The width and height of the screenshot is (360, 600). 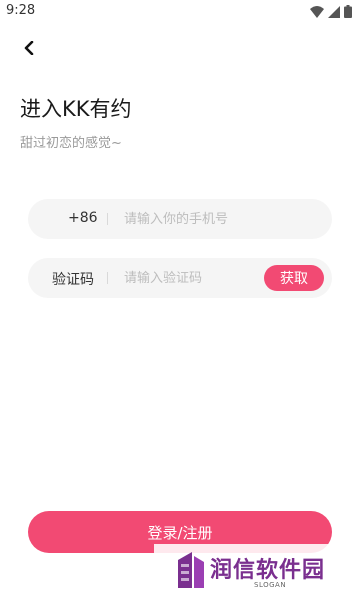 I want to click on battery-icon, so click(x=348, y=11).